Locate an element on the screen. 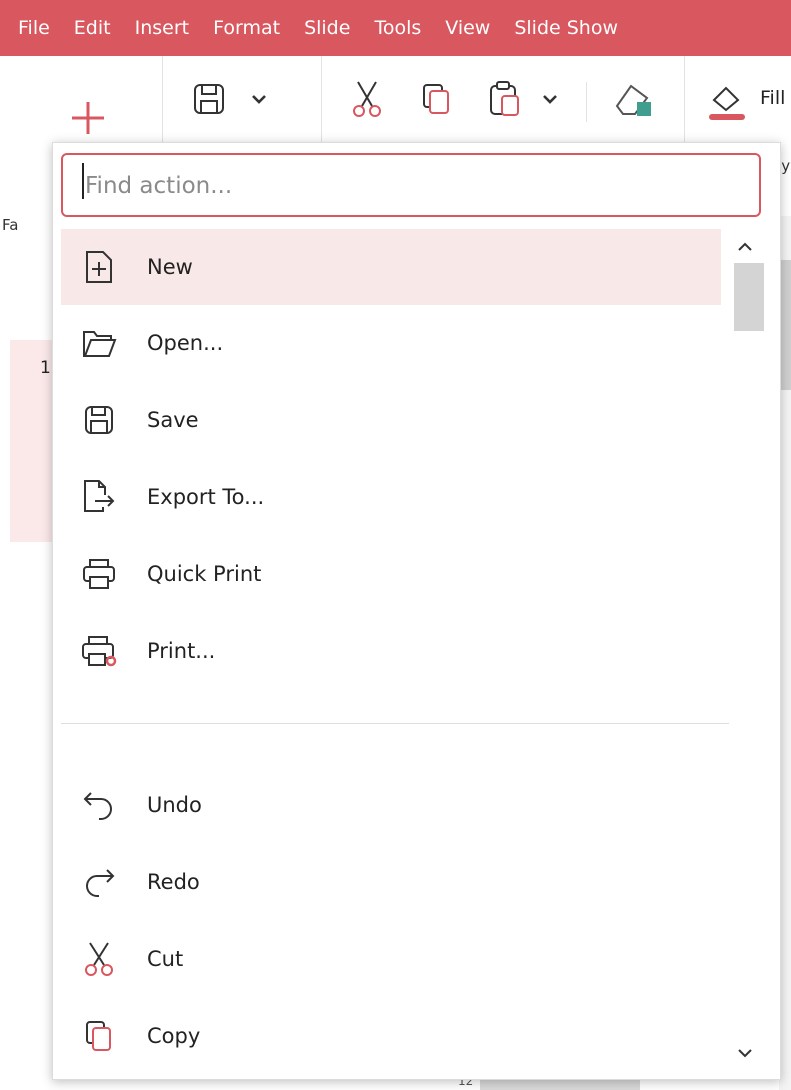  eraser-icon is located at coordinates (634, 100).